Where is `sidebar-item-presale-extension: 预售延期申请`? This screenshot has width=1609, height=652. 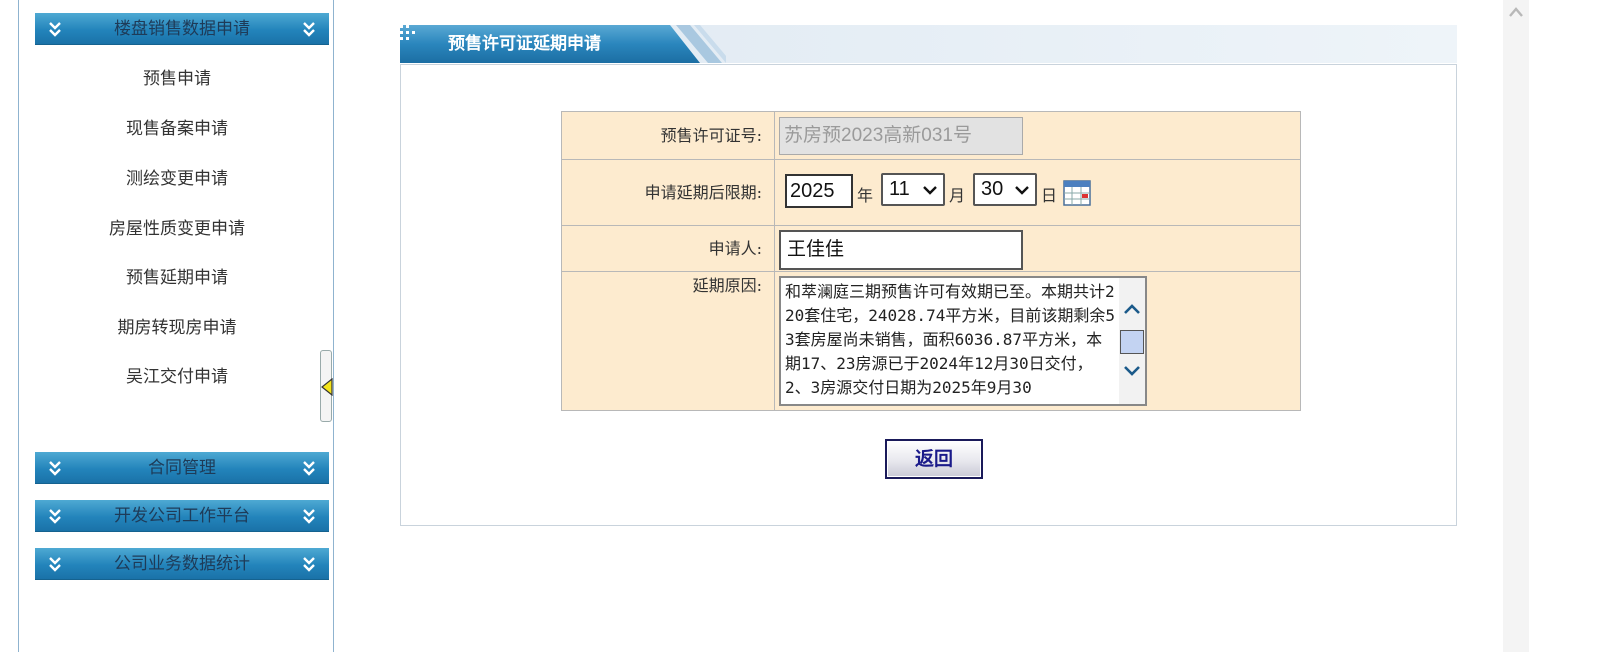 sidebar-item-presale-extension: 预售延期申请 is located at coordinates (177, 278).